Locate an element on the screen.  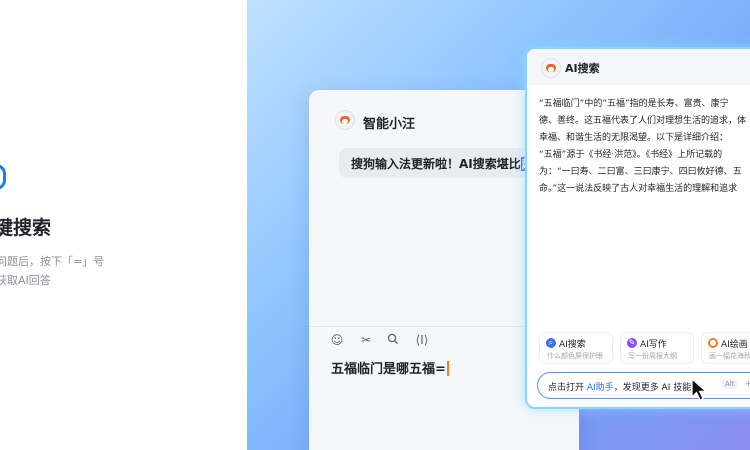
shortcut-key: Alt is located at coordinates (730, 384).